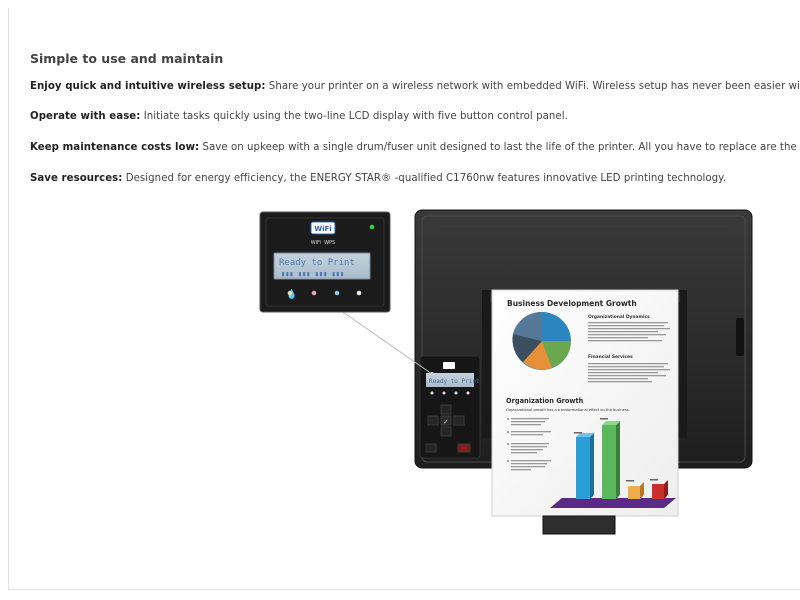 The height and width of the screenshot is (600, 800). Describe the element at coordinates (432, 374) in the screenshot. I see `zoom-leader-dot` at that location.